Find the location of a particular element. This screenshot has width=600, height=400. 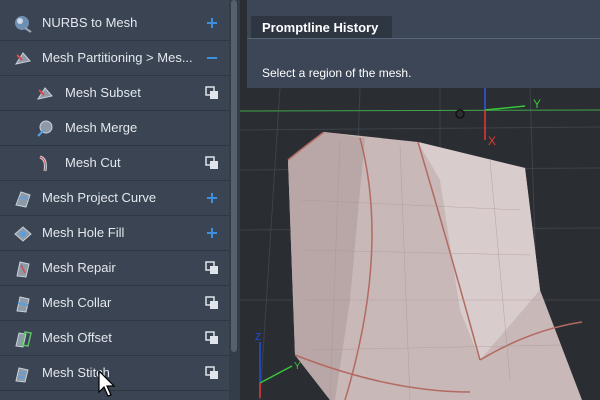

collapse-minus-icon is located at coordinates (212, 58).